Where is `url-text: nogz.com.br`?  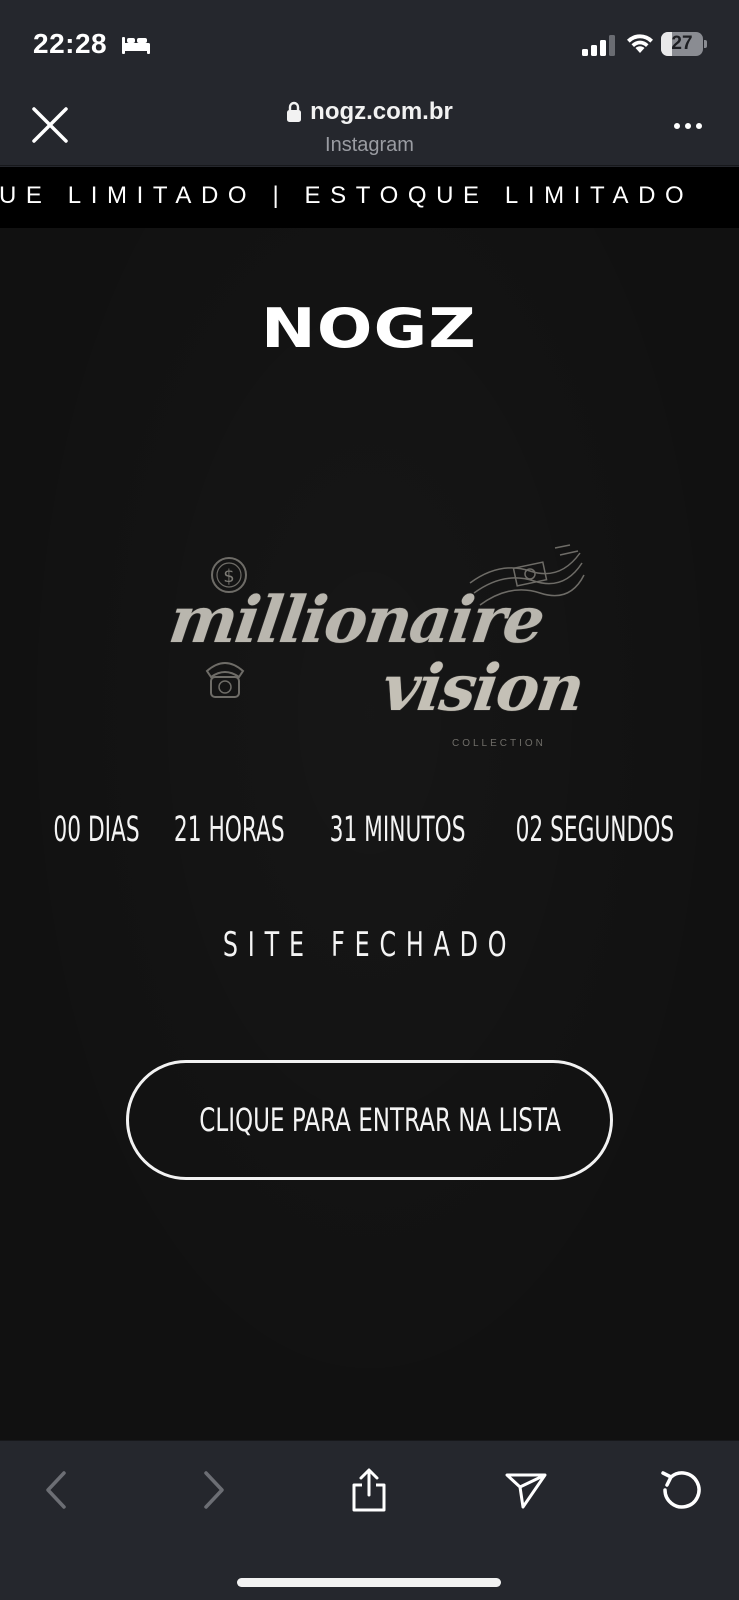
url-text: nogz.com.br is located at coordinates (381, 111).